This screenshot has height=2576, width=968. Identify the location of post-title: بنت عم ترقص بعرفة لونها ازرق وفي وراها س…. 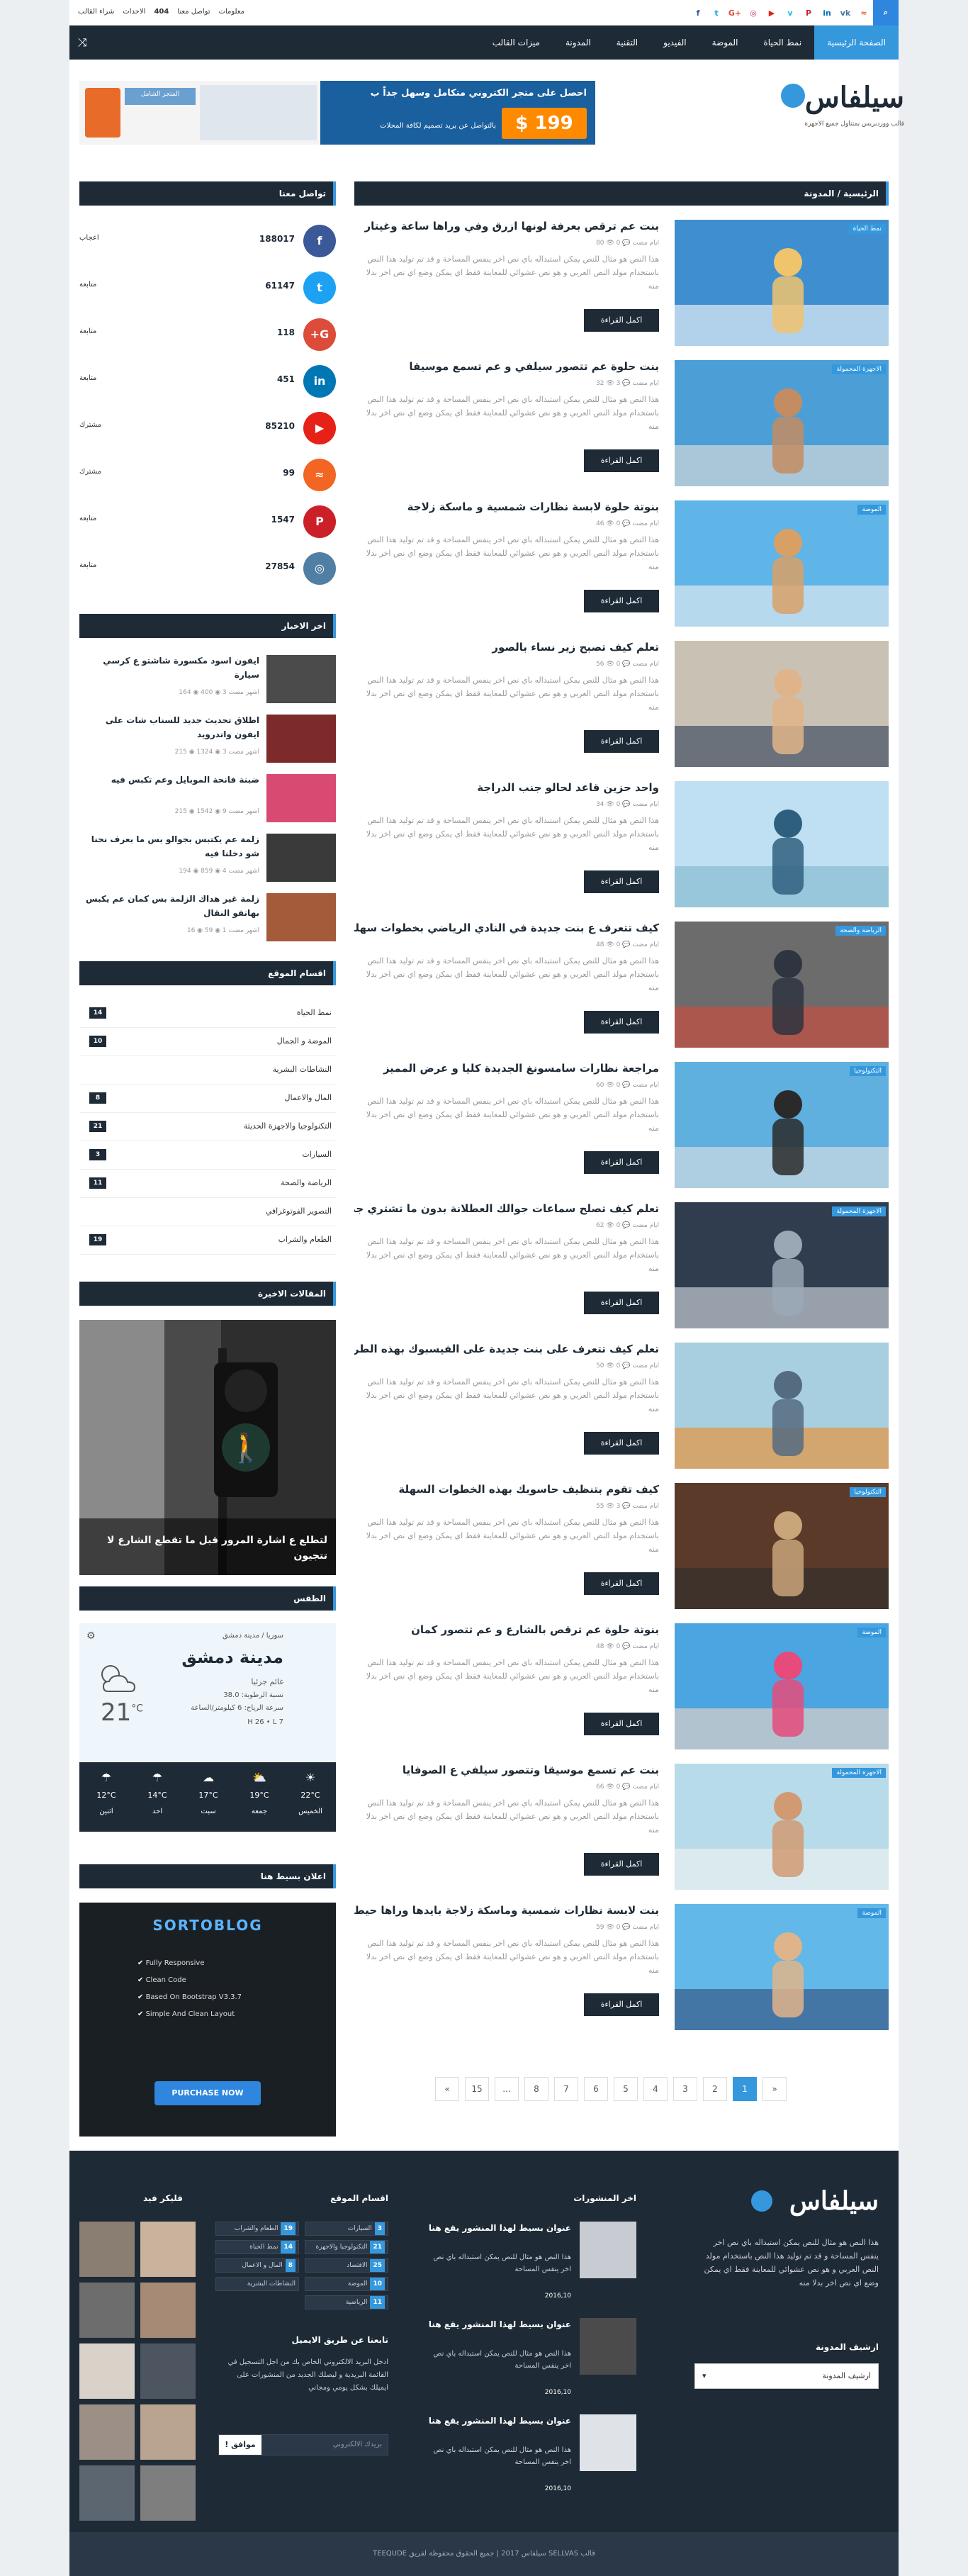
(506, 226).